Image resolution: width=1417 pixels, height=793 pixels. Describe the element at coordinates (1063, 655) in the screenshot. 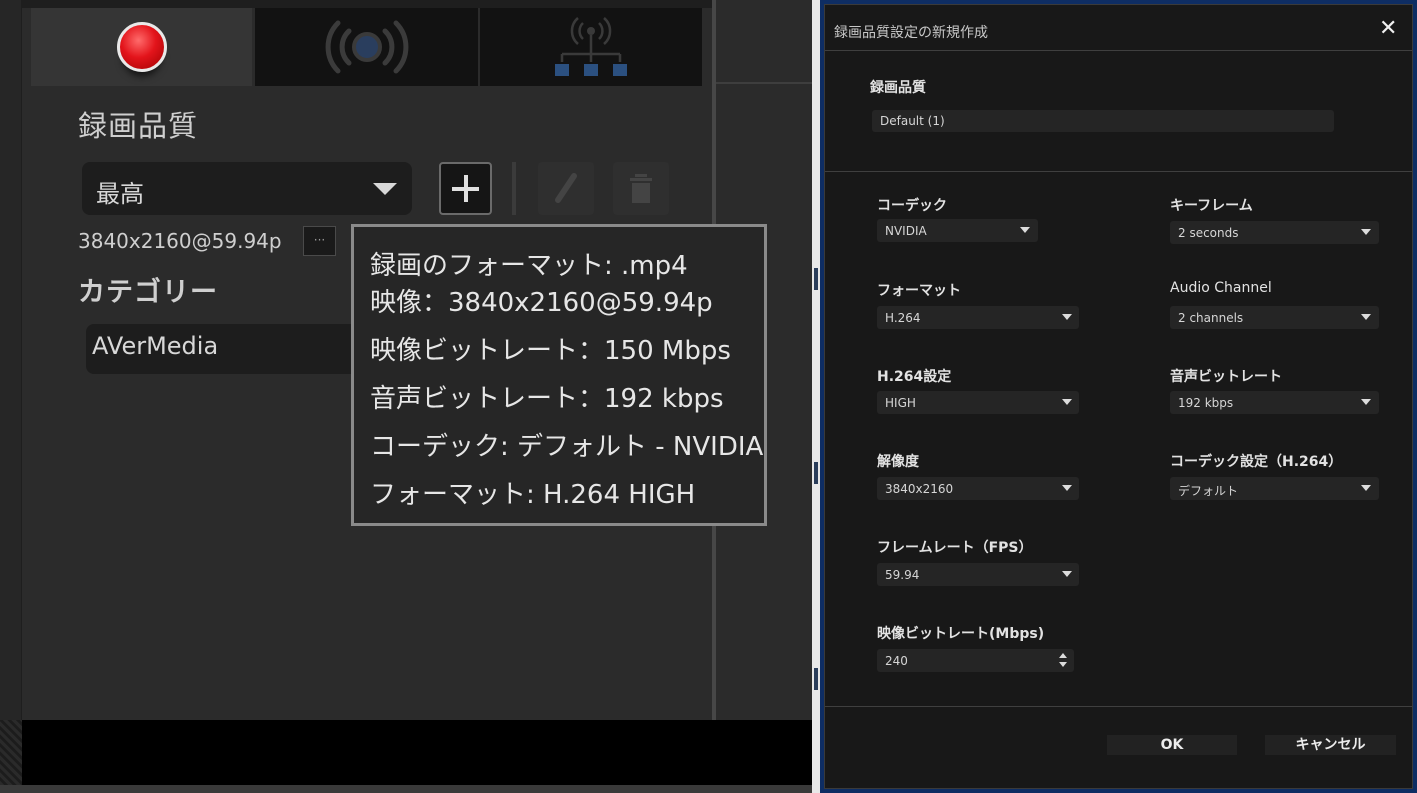

I see `stepper-up-icon` at that location.